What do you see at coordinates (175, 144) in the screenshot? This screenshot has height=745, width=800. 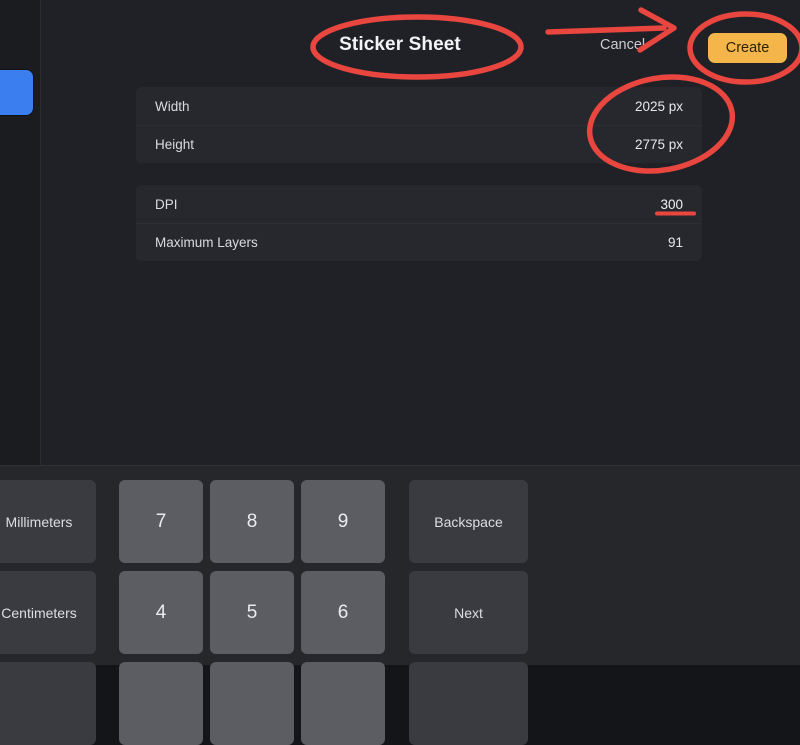 I see `row-label: Height` at bounding box center [175, 144].